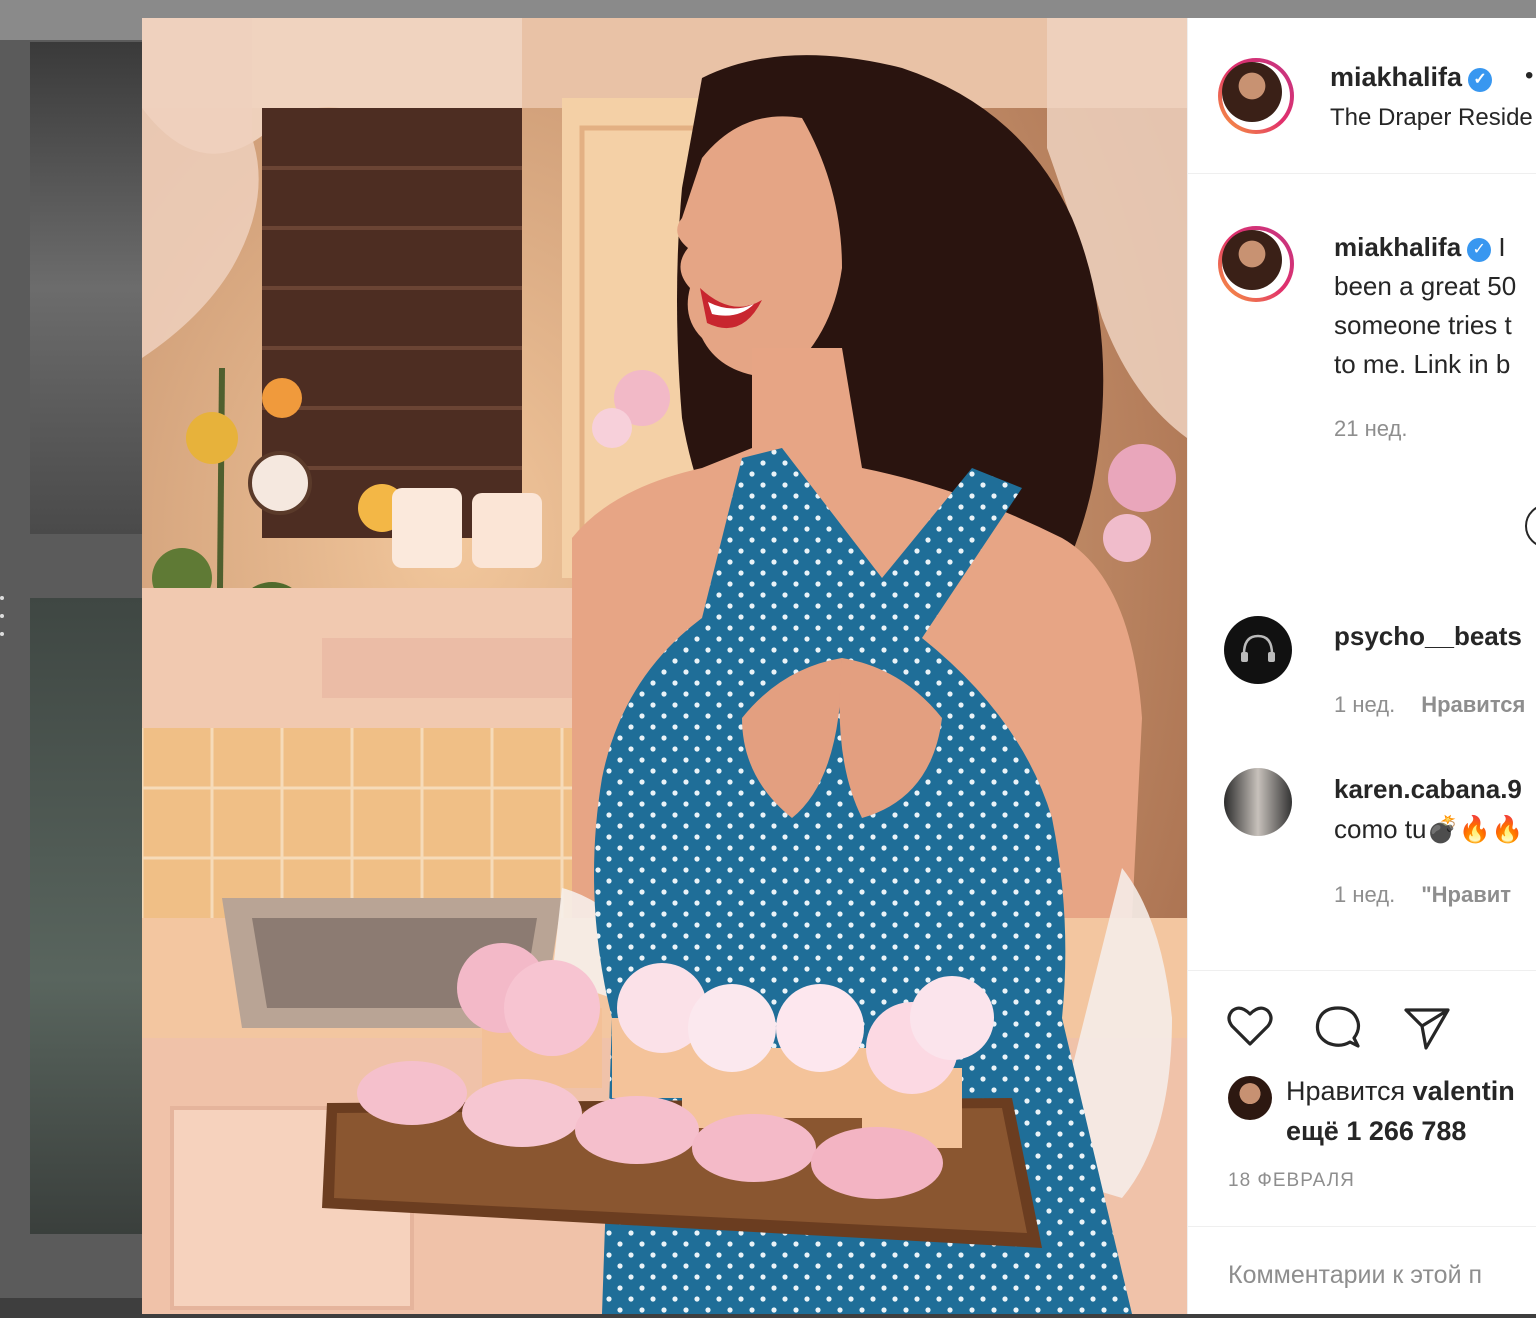 This screenshot has width=1536, height=1318. Describe the element at coordinates (1530, 526) in the screenshot. I see `load-more-comments-icon` at that location.